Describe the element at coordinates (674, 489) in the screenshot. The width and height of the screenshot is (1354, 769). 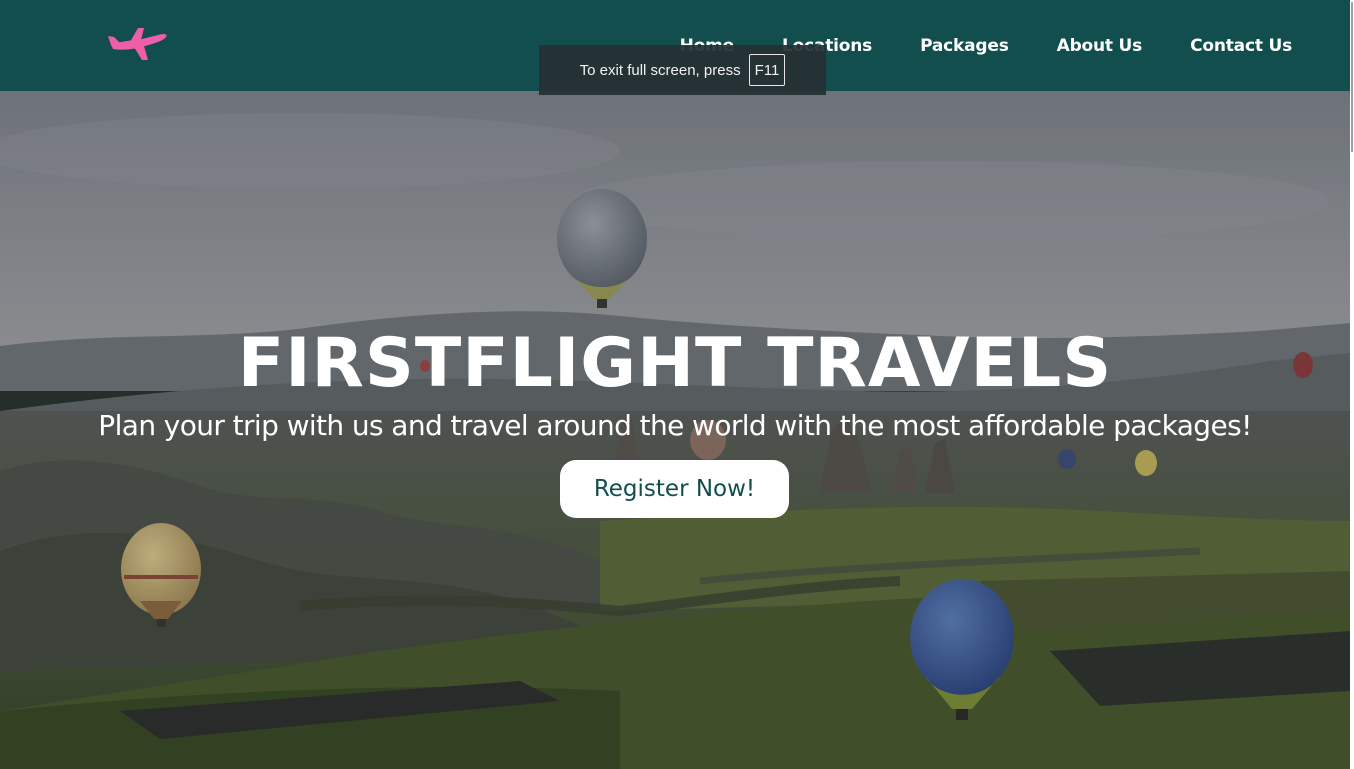
I see `register-now-button: Register Now!` at that location.